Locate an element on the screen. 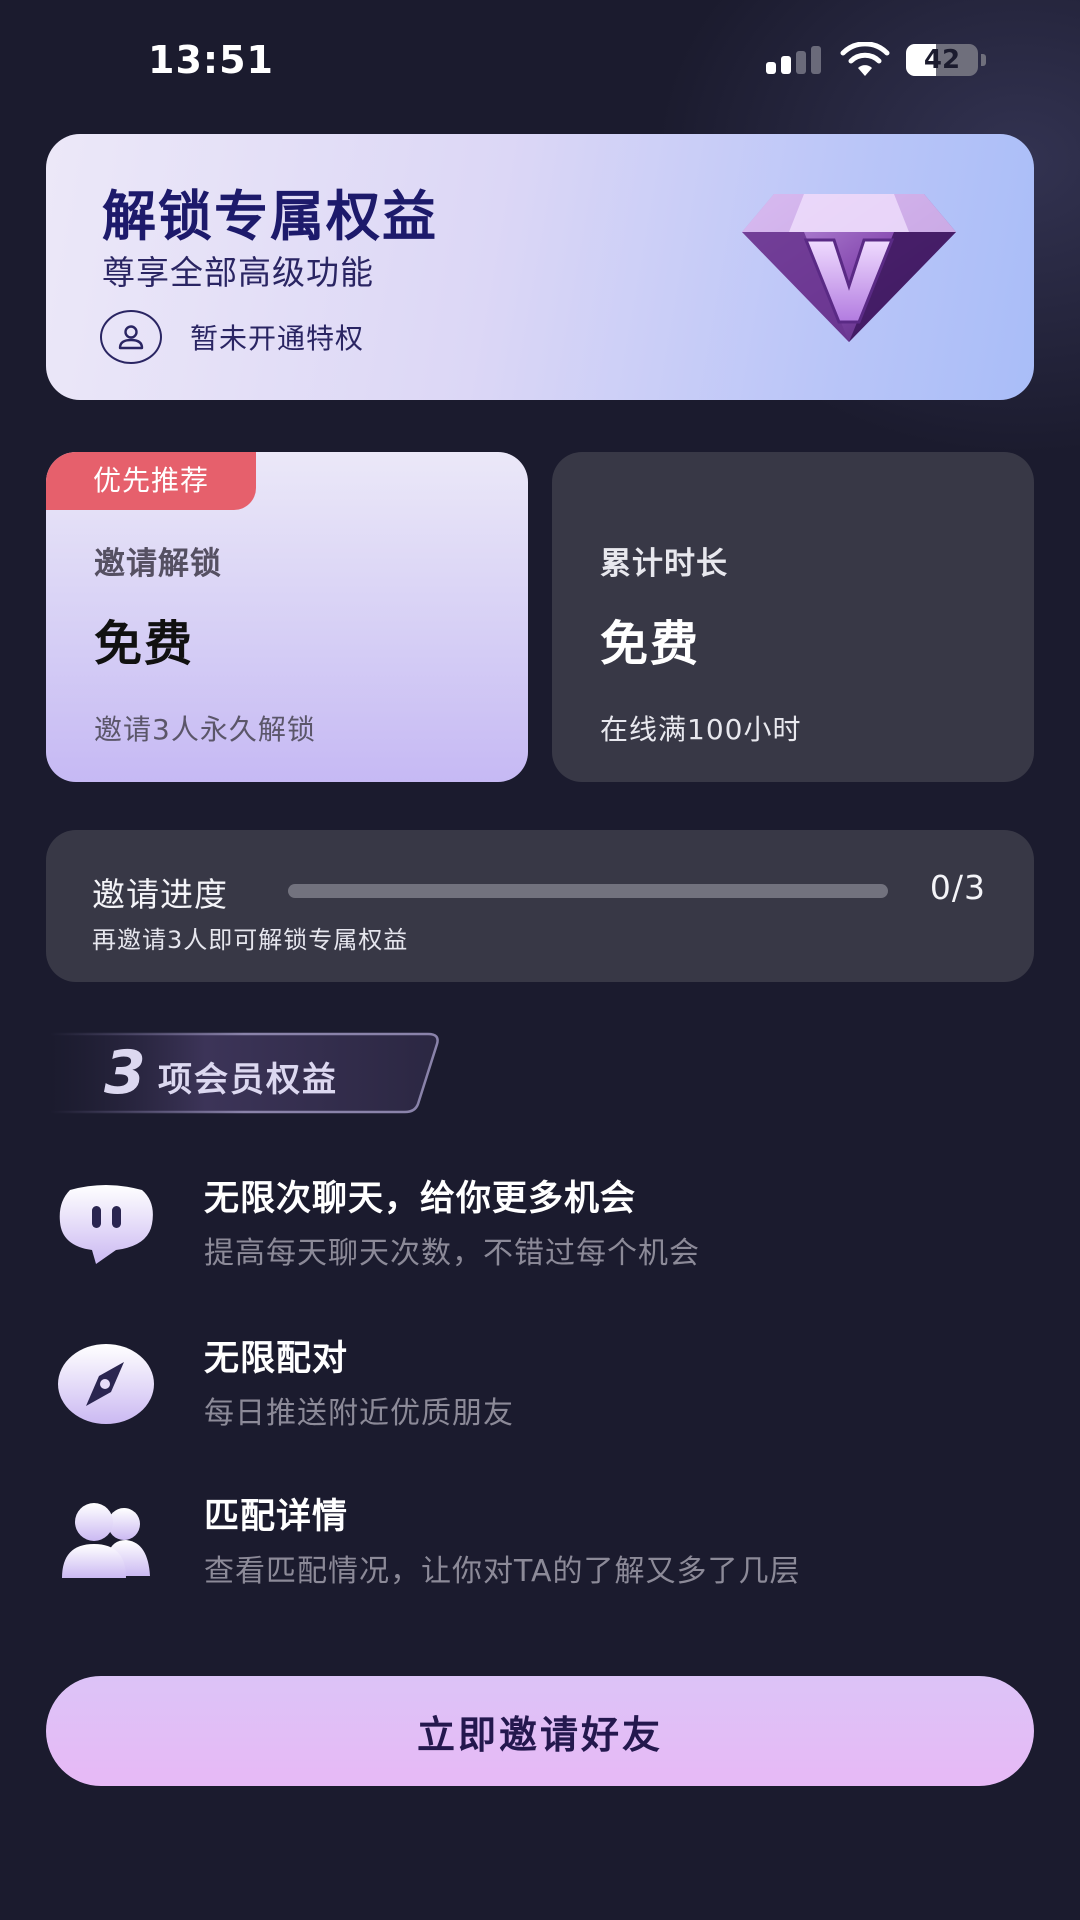 This screenshot has height=1920, width=1080. cellular-signal-icon is located at coordinates (794, 60).